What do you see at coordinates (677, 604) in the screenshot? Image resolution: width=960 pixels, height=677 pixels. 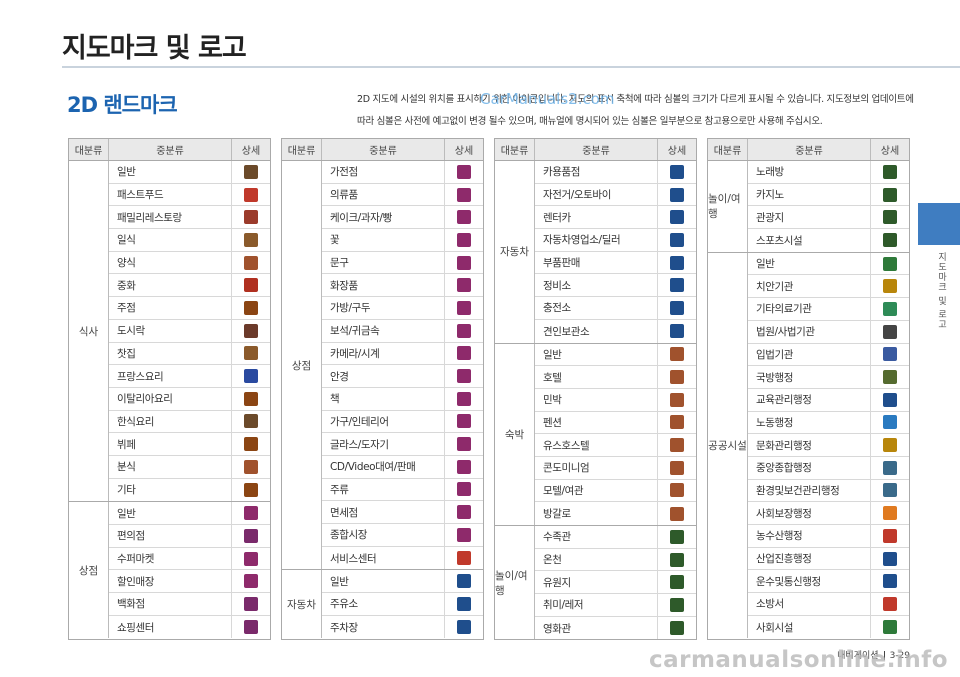 I see `leisure-icon` at bounding box center [677, 604].